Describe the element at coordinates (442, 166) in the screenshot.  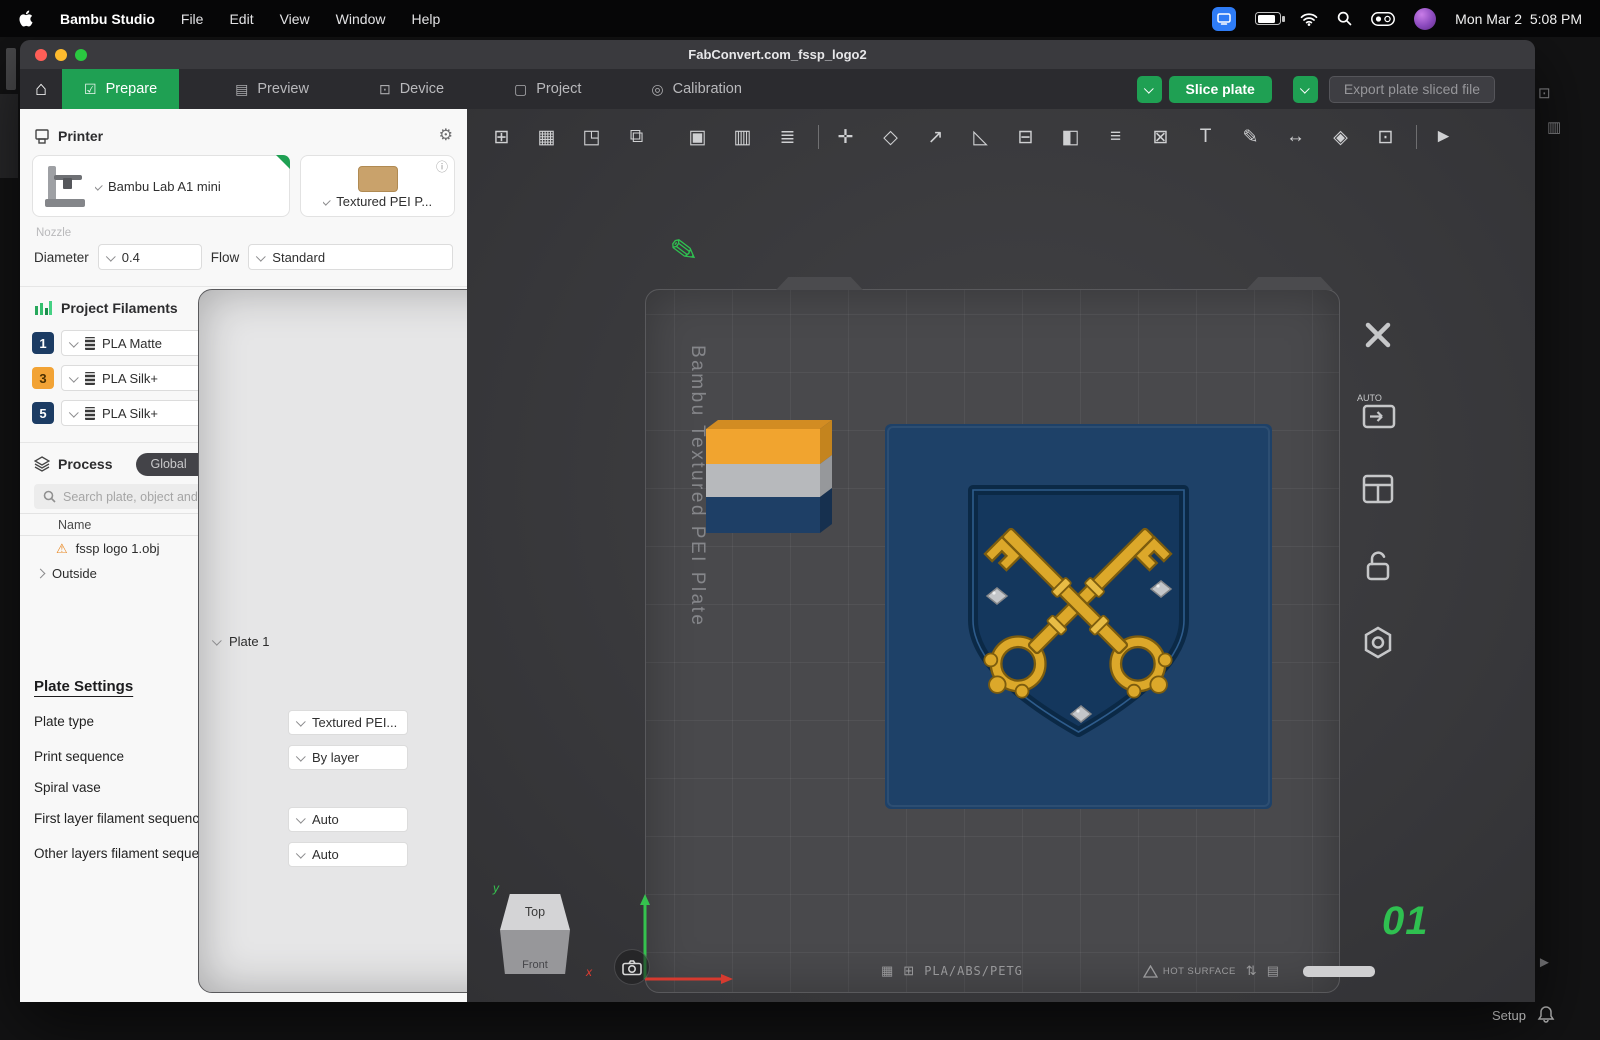
I see `info-icon: ⓘ` at that location.